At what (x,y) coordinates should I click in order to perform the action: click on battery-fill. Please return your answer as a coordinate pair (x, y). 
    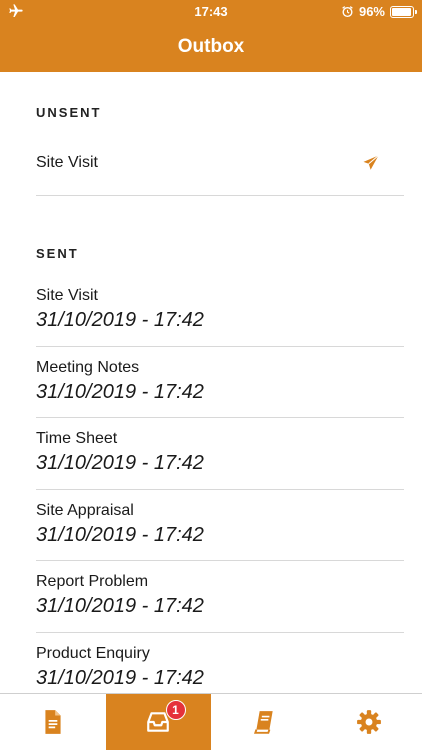
    Looking at the image, I should click on (402, 11).